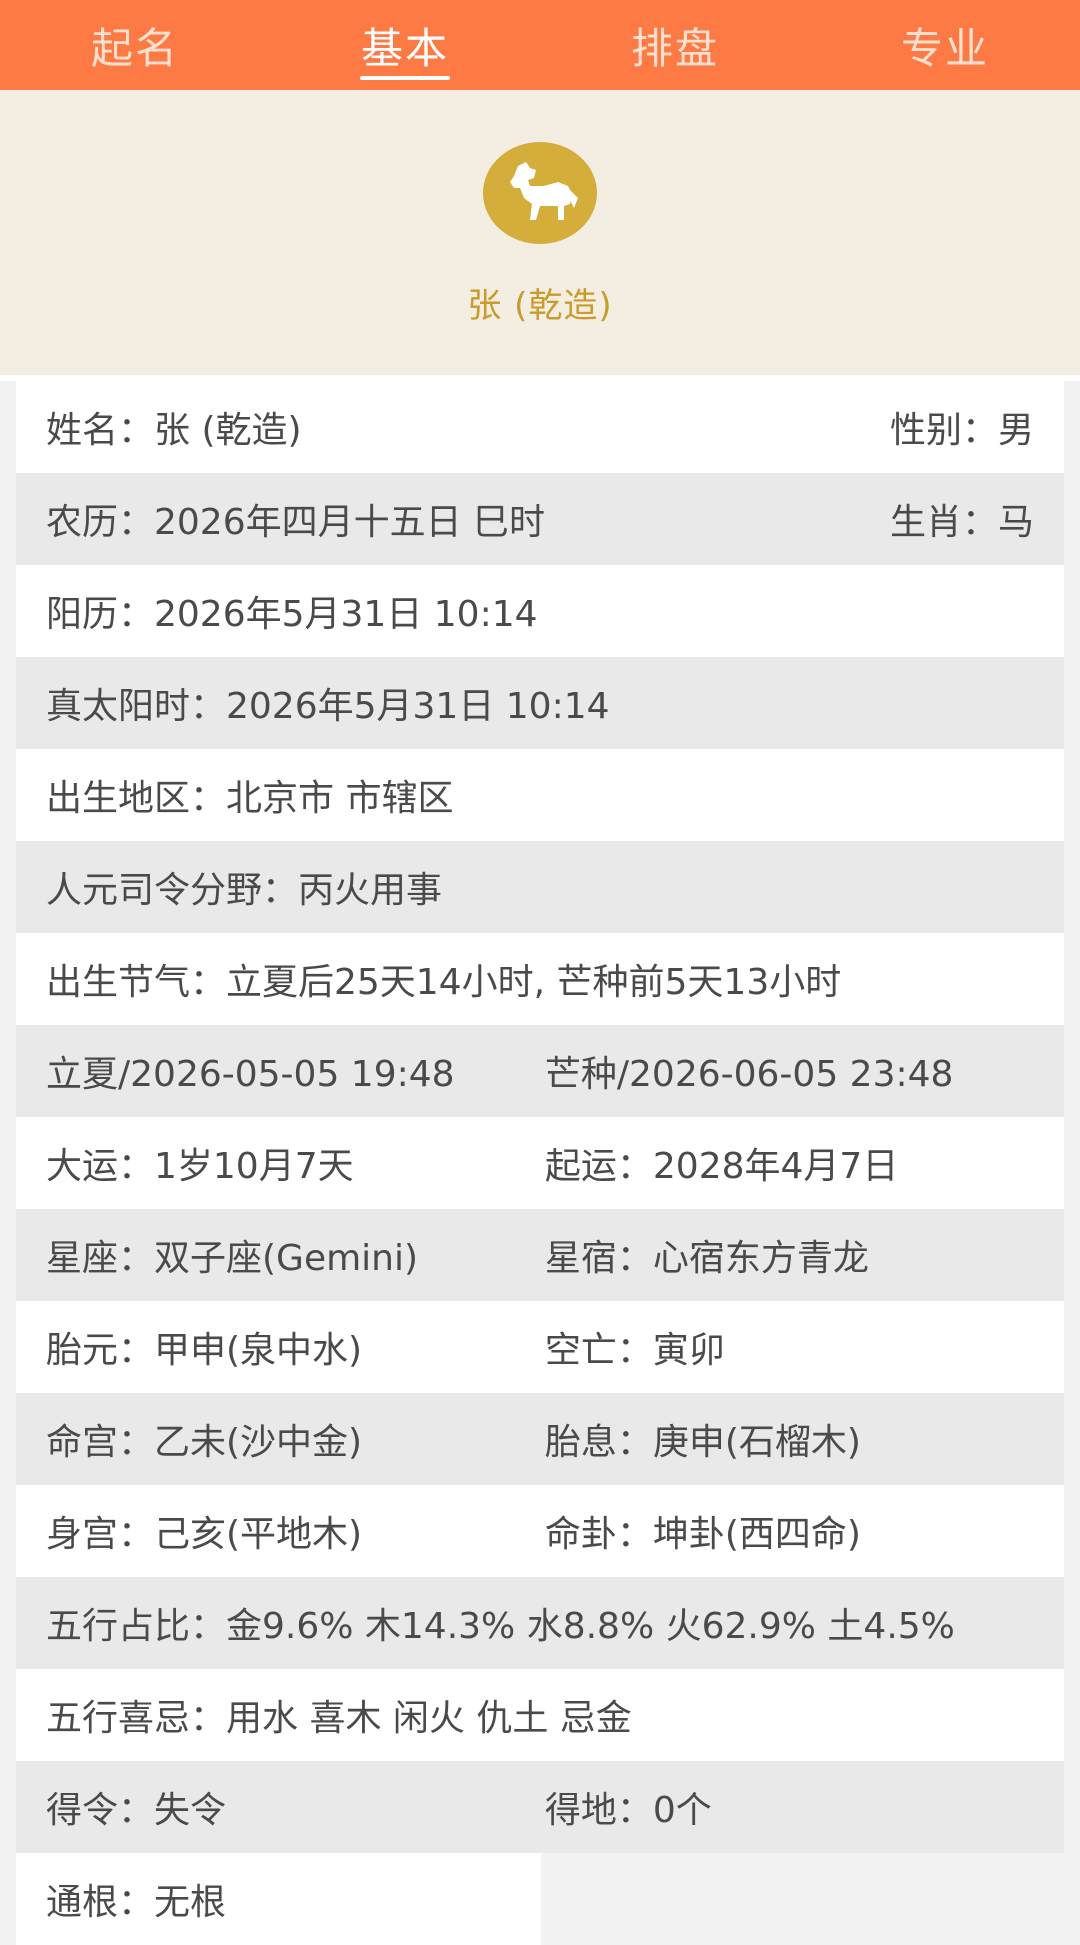 The width and height of the screenshot is (1080, 1945). I want to click on renyuan-siling: 人元司令分野：丙火用事, so click(244, 890).